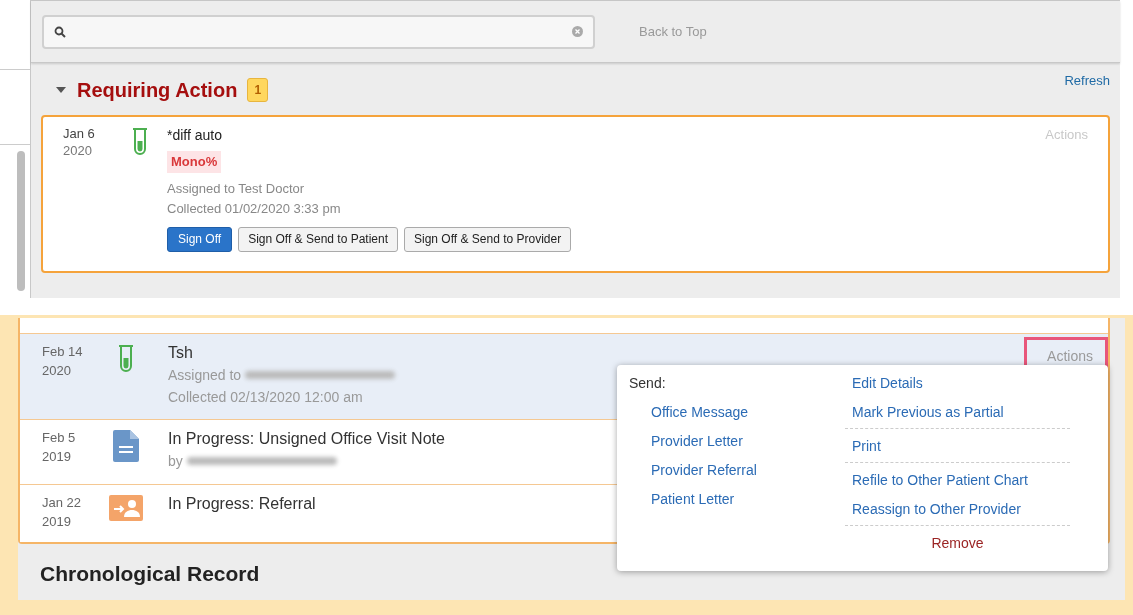 Image resolution: width=1133 pixels, height=615 pixels. Describe the element at coordinates (200, 239) in the screenshot. I see `sign-off-button: Sign Off` at that location.